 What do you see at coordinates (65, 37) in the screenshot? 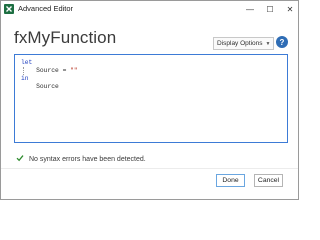
I see `query-name-title: fxMyFunction` at bounding box center [65, 37].